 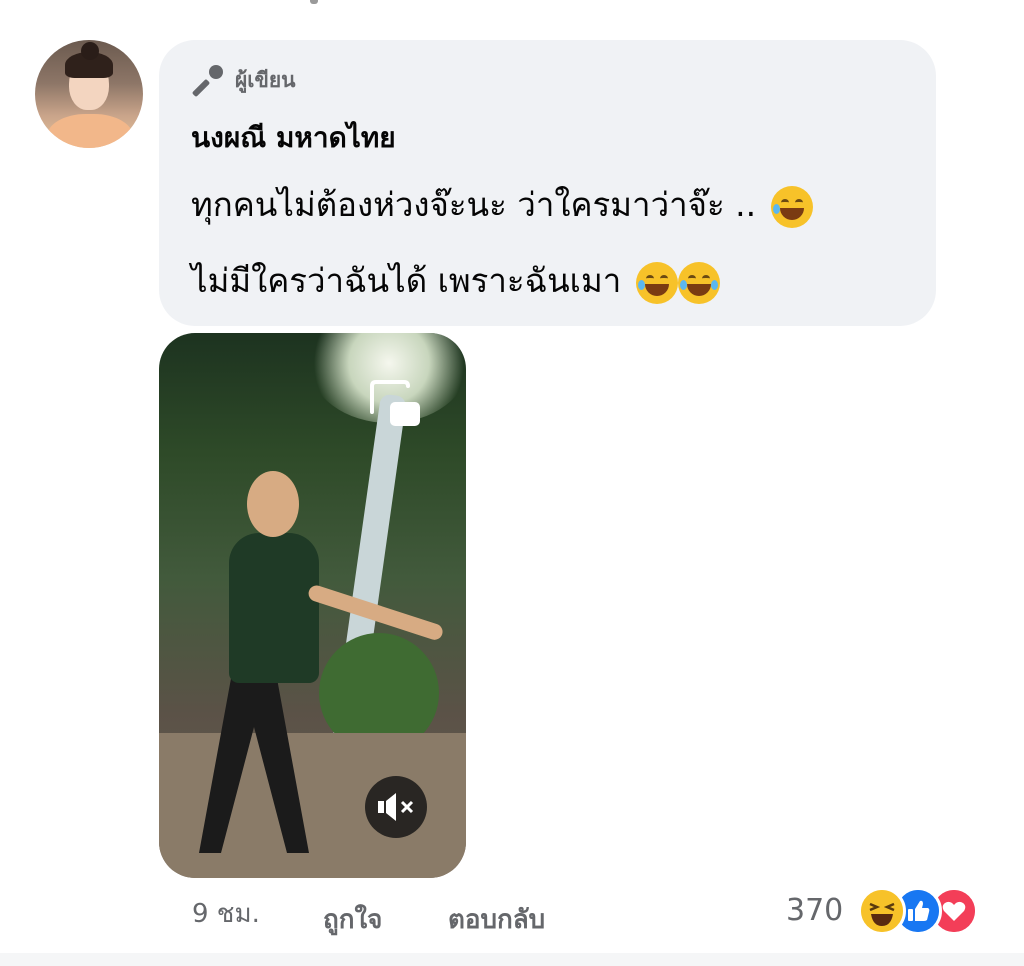 What do you see at coordinates (89, 94) in the screenshot?
I see `avatar` at bounding box center [89, 94].